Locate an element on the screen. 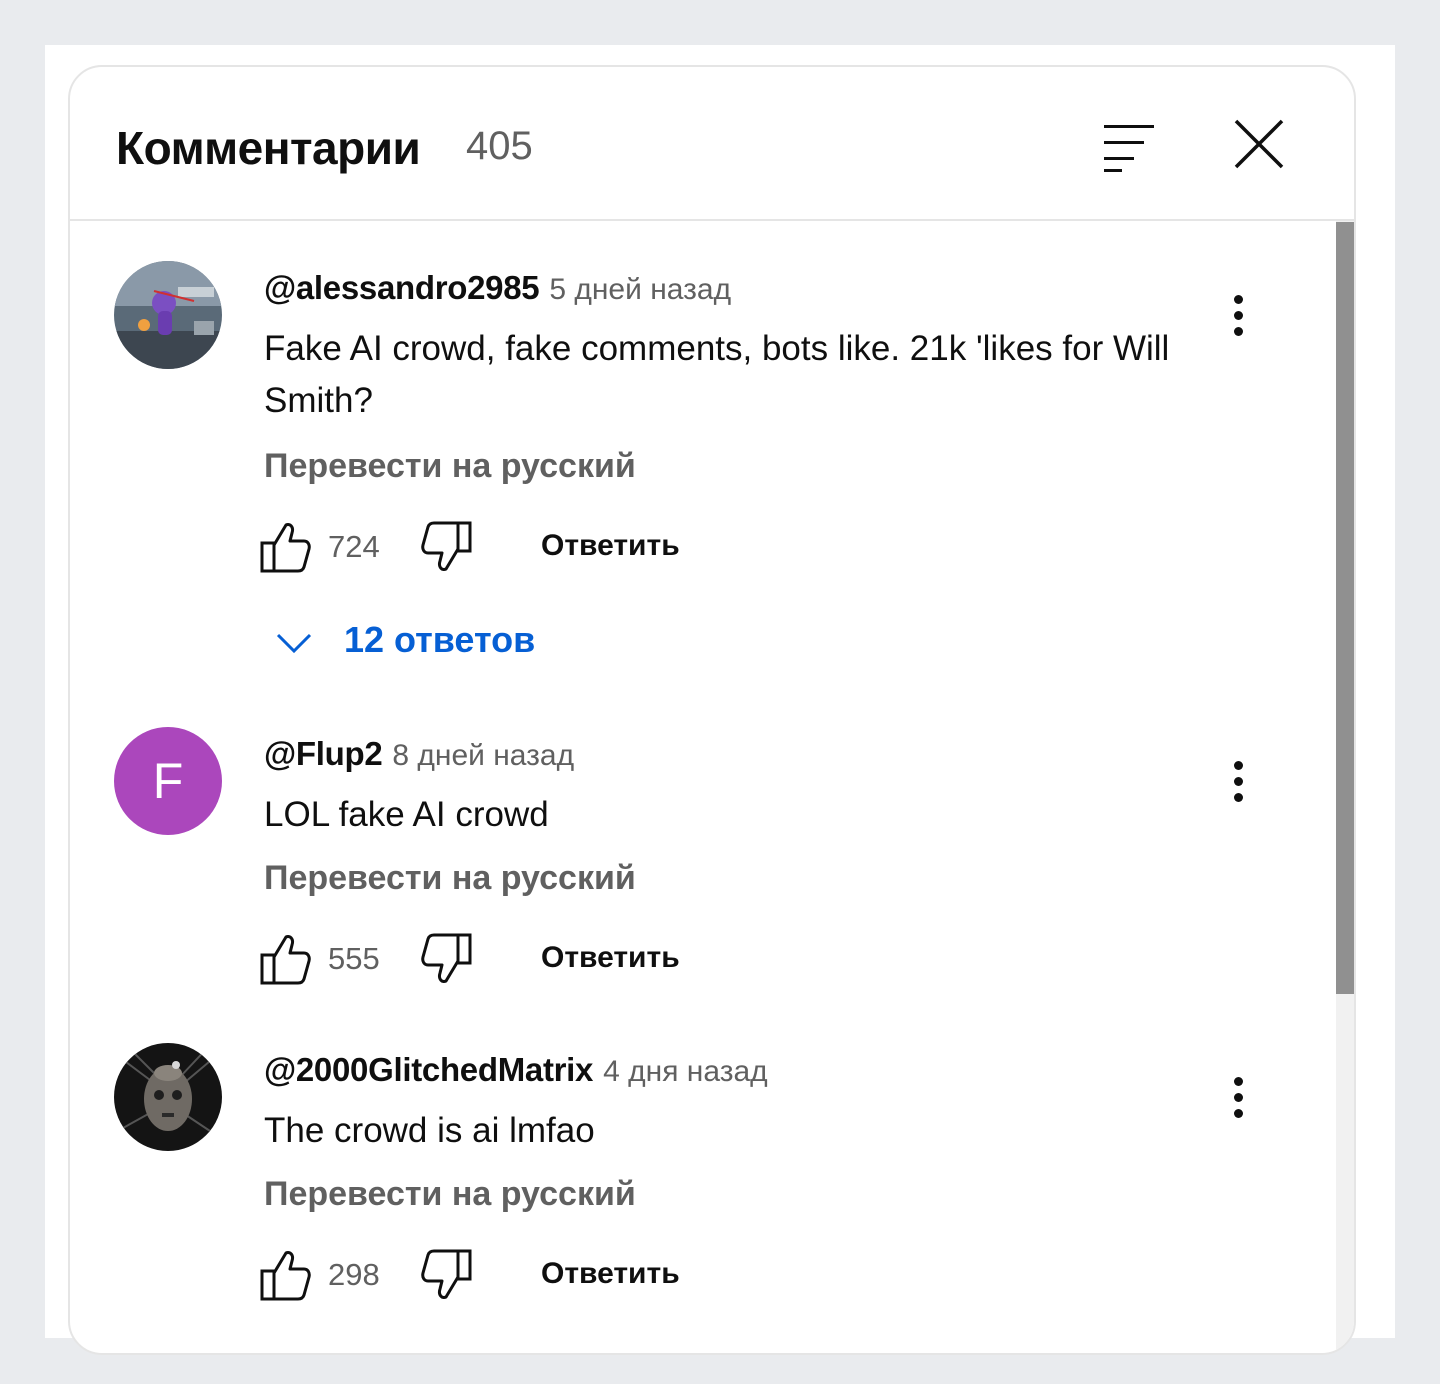  author-name: @alessandro2985 is located at coordinates (402, 287).